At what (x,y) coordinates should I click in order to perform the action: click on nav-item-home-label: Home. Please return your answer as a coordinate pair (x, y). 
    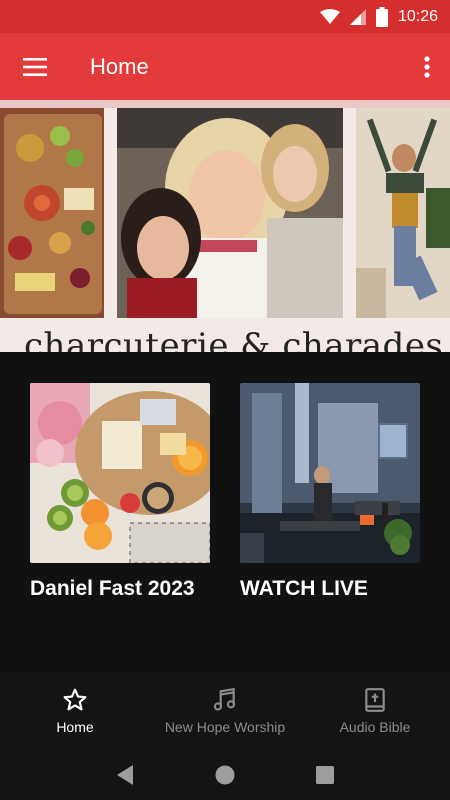
    Looking at the image, I should click on (75, 727).